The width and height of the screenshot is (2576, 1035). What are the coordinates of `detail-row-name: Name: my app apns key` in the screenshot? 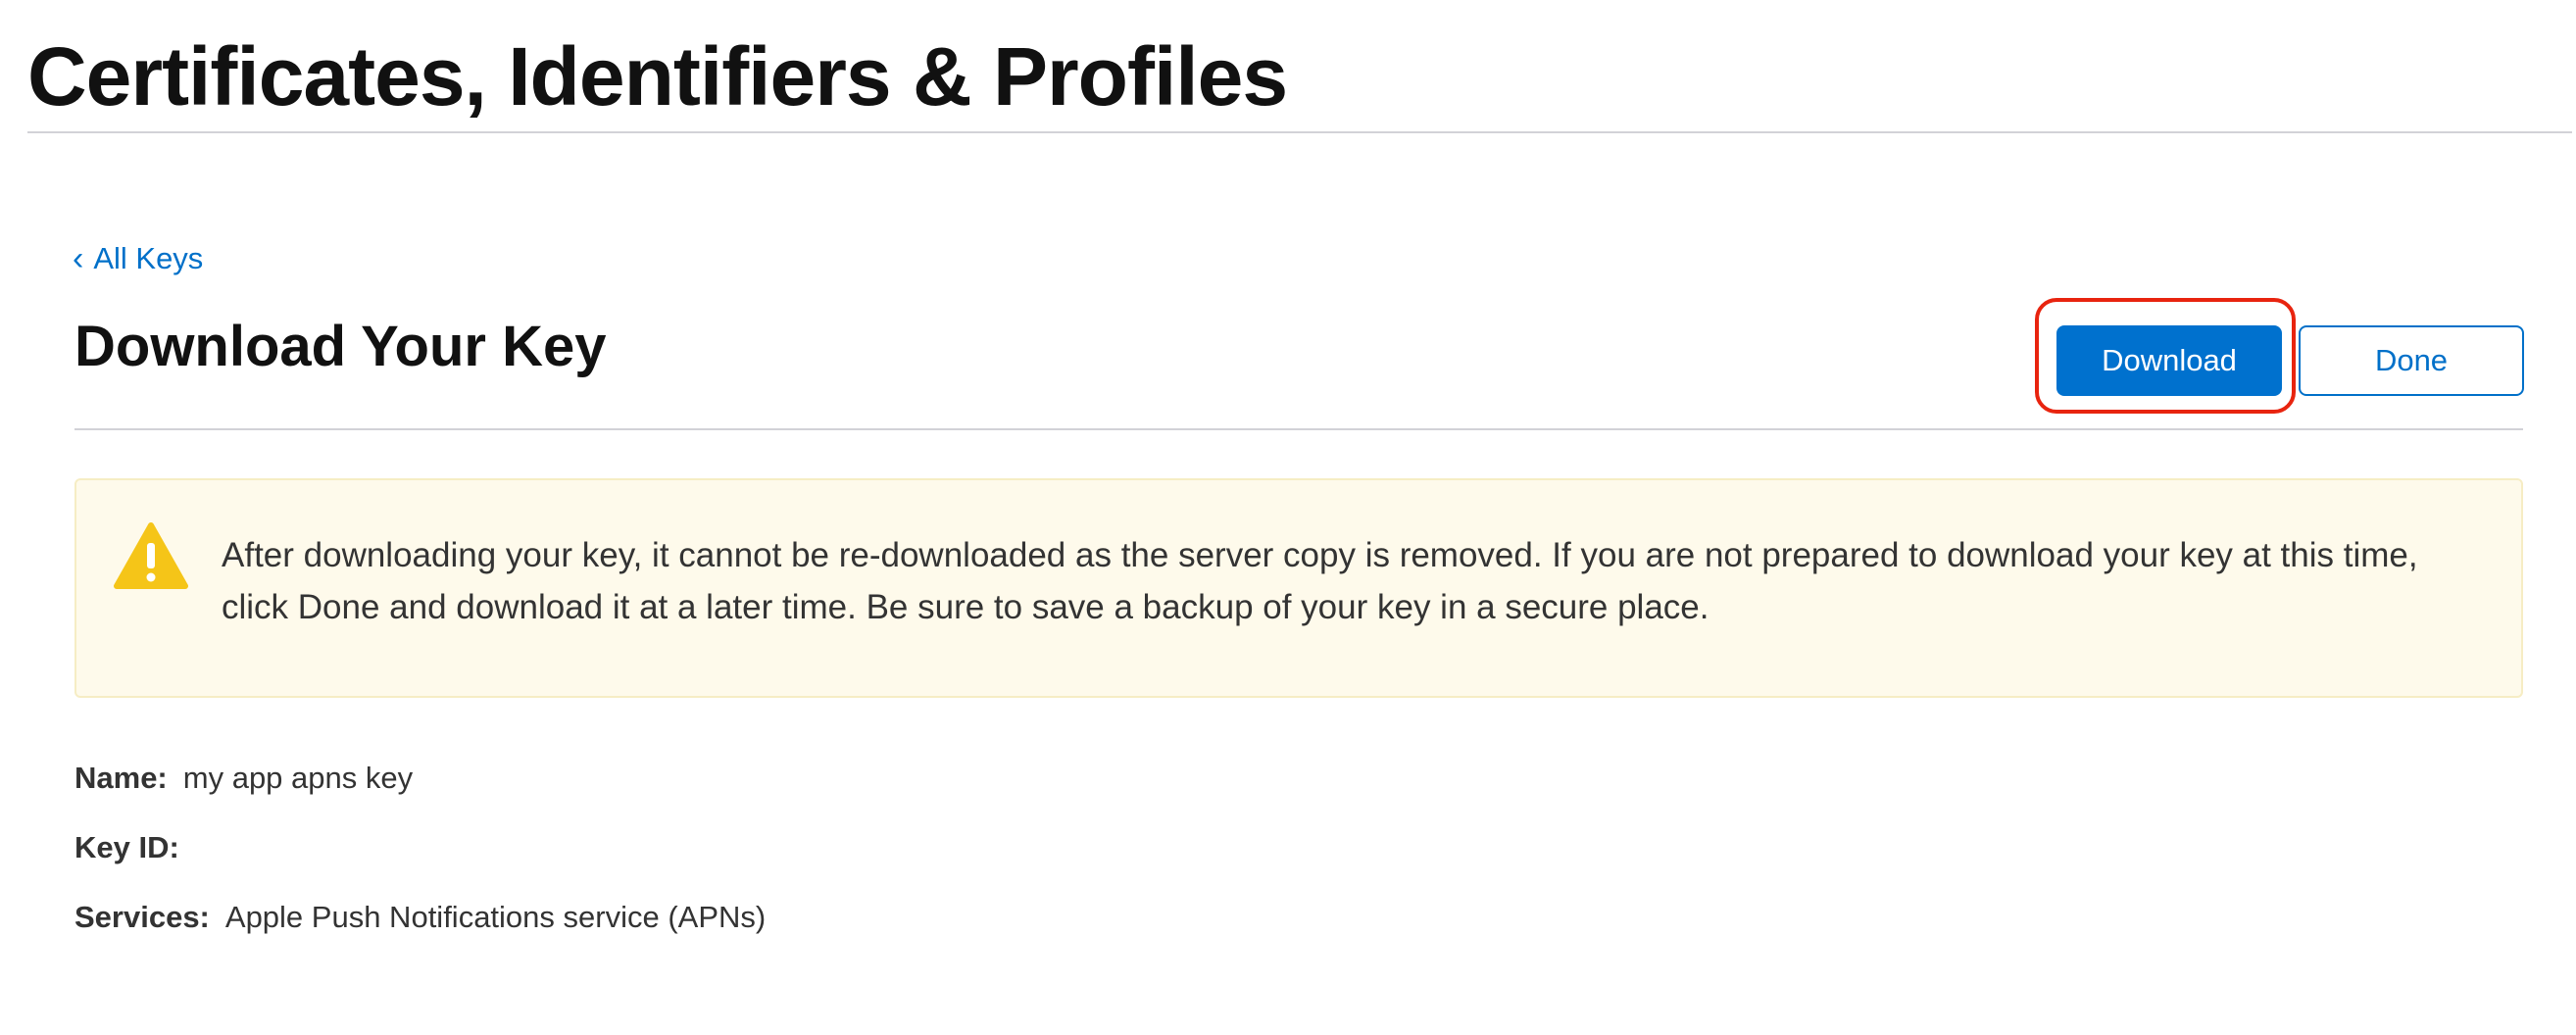 It's located at (243, 778).